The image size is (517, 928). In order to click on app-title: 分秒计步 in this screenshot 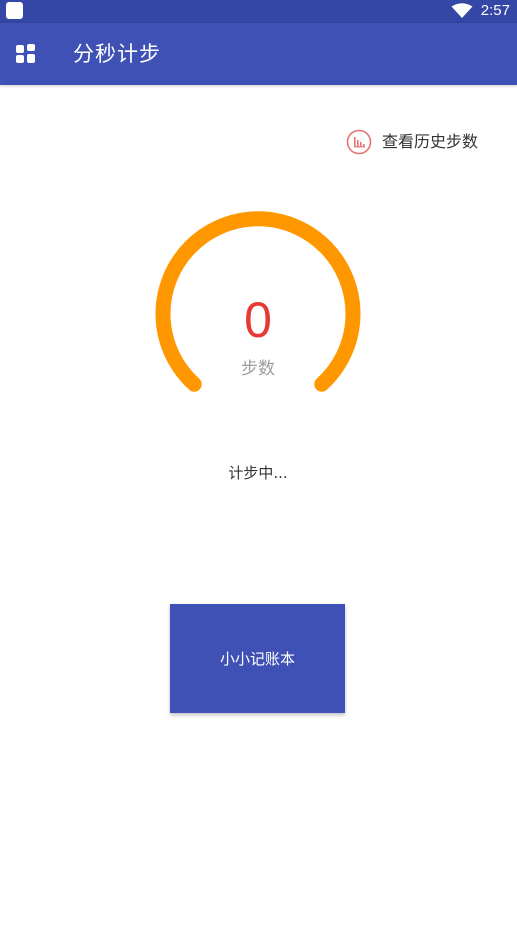, I will do `click(117, 54)`.